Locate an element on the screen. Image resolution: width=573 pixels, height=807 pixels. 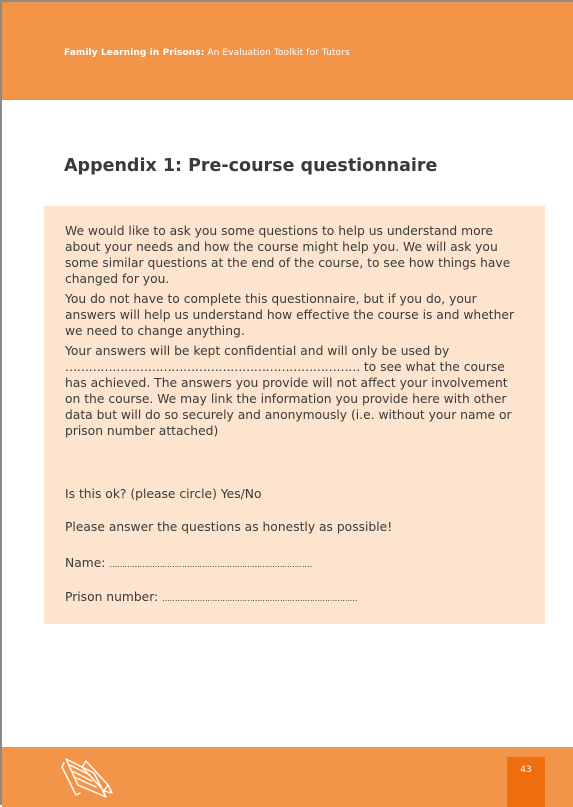
pen-on-paper-icon is located at coordinates (87, 778).